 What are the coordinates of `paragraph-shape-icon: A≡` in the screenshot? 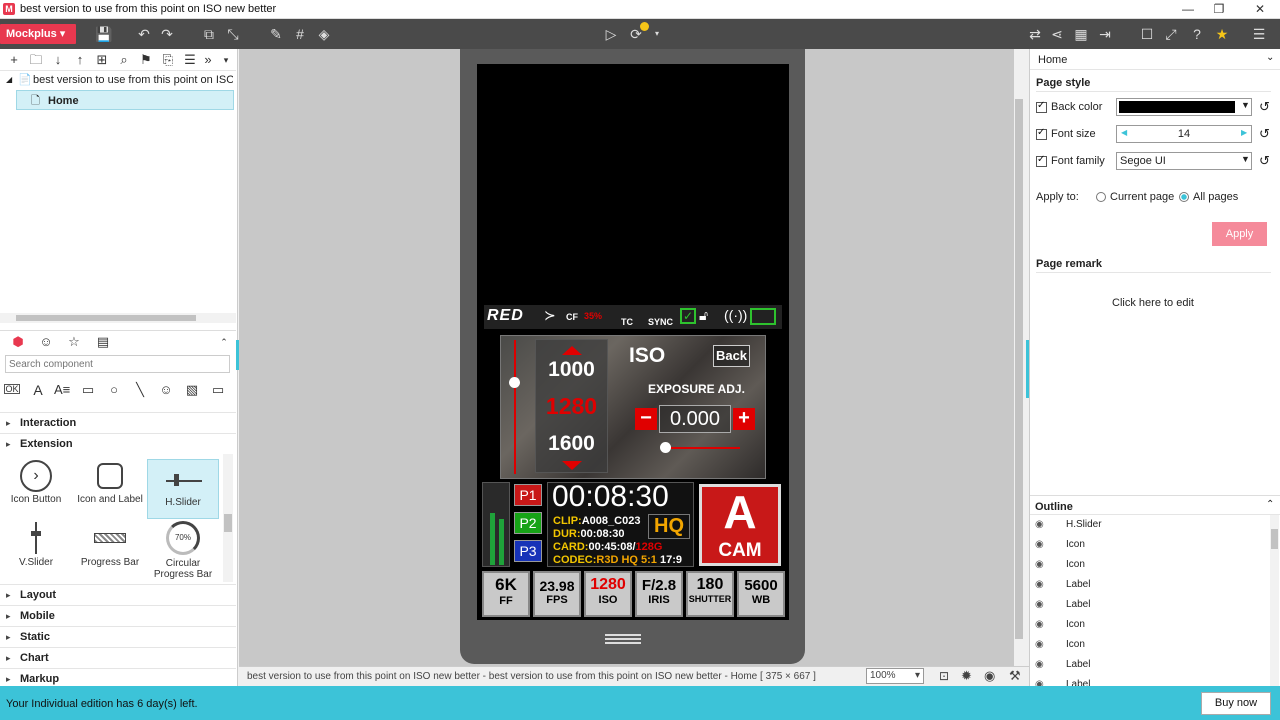 It's located at (62, 390).